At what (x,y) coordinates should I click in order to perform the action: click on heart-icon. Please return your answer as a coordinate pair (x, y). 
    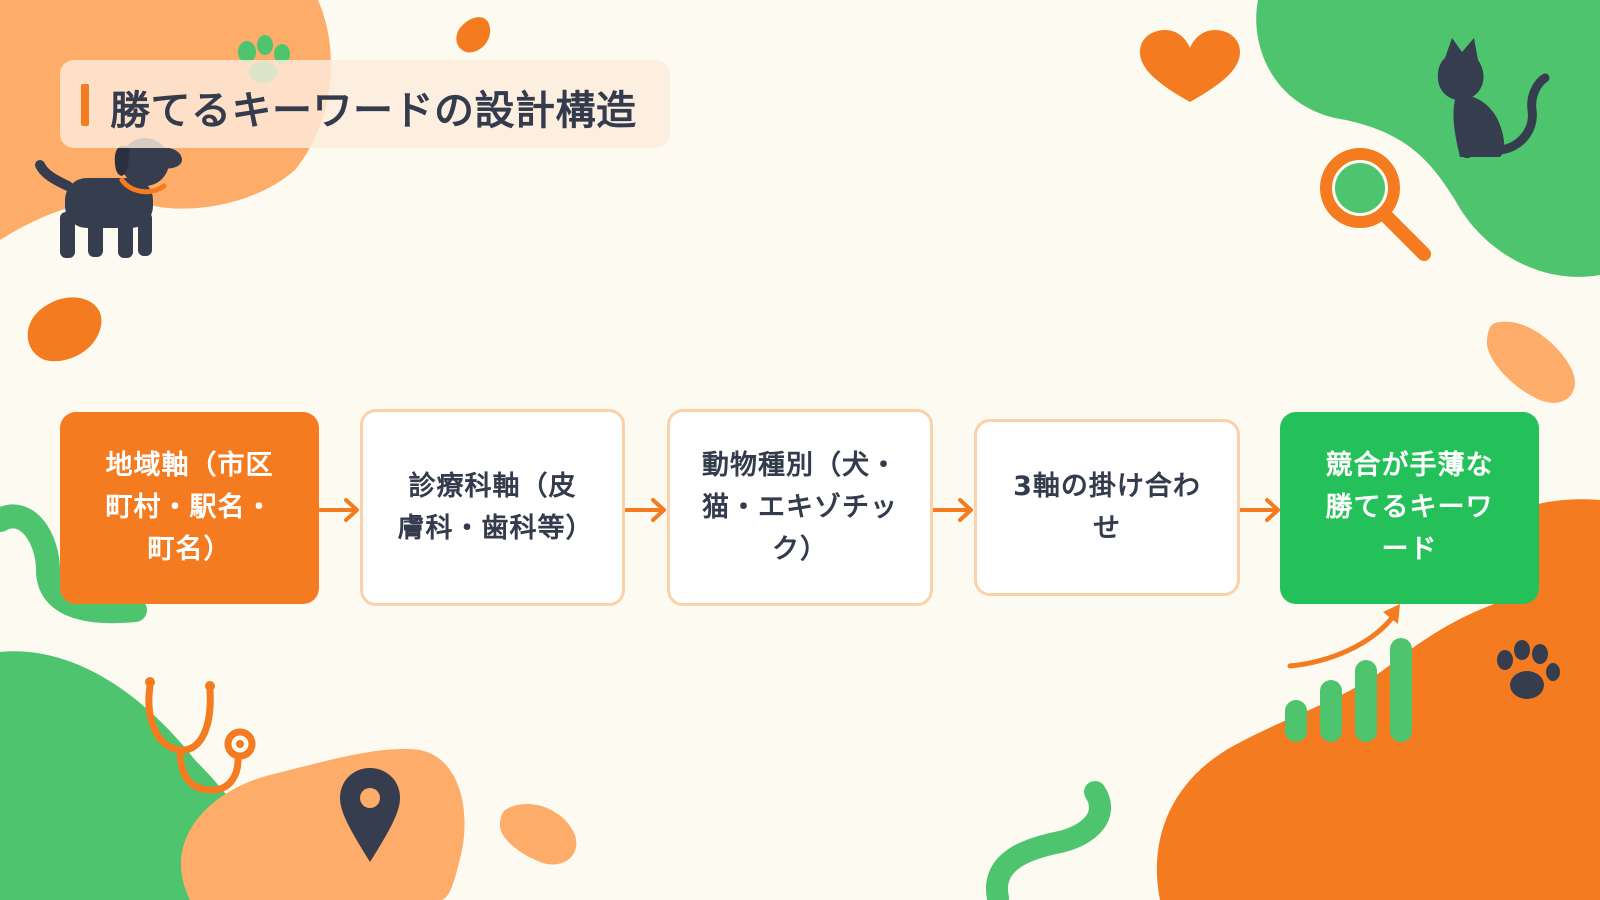
    Looking at the image, I should click on (1190, 66).